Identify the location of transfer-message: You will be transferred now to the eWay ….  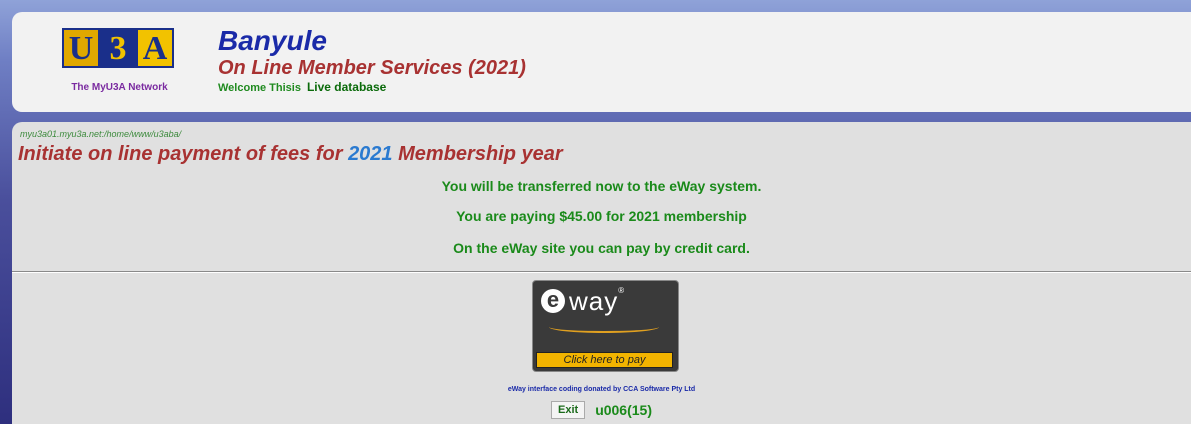
(601, 186).